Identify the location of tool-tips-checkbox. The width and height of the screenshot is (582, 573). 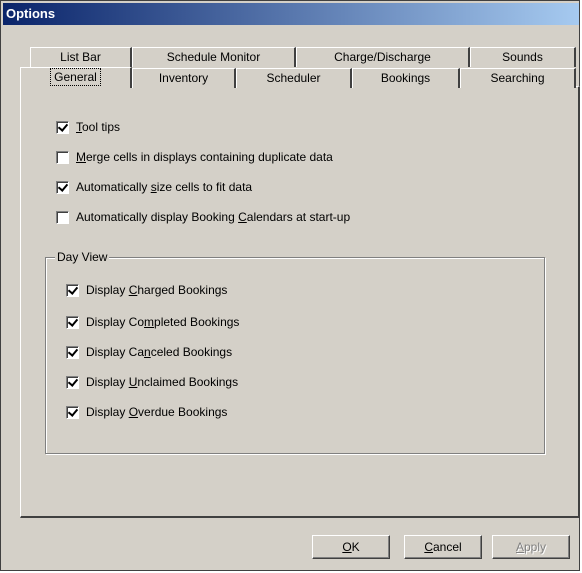
(62, 127).